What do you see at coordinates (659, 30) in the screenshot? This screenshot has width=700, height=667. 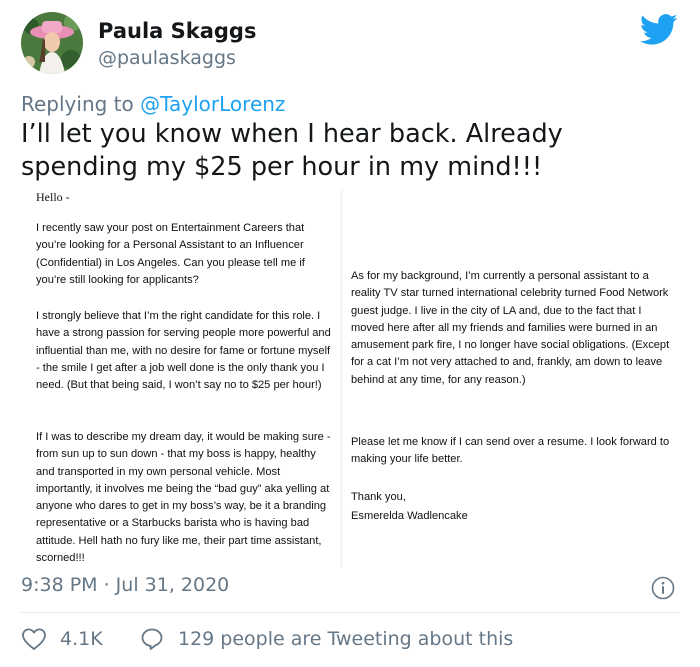 I see `twitter-bird-icon` at bounding box center [659, 30].